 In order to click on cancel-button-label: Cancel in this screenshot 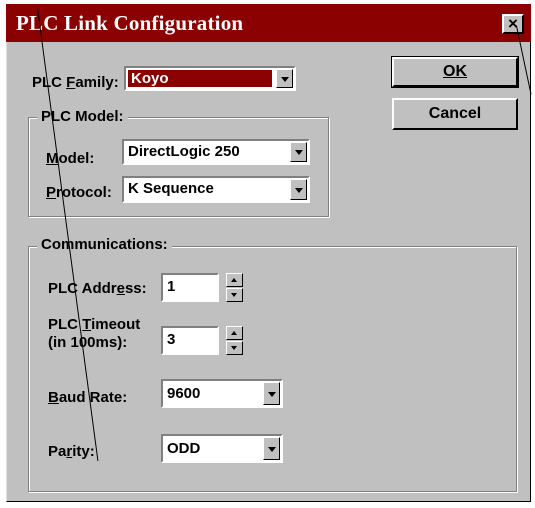, I will do `click(455, 113)`.